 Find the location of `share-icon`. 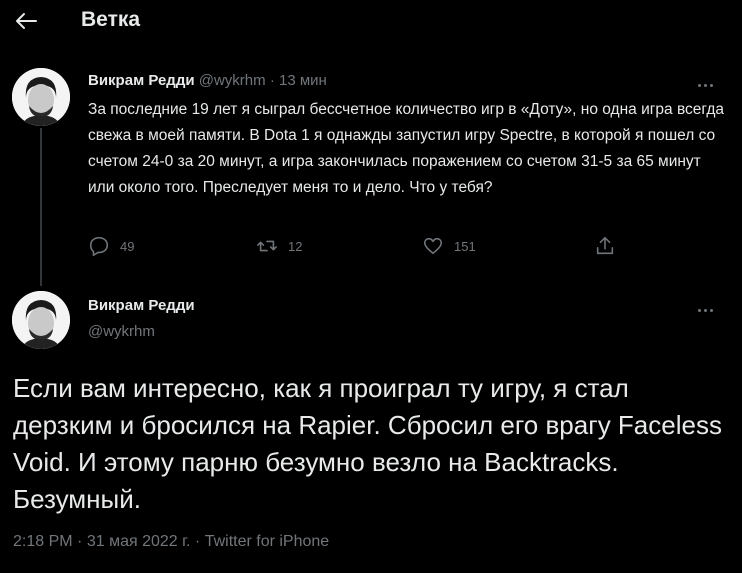

share-icon is located at coordinates (605, 245).